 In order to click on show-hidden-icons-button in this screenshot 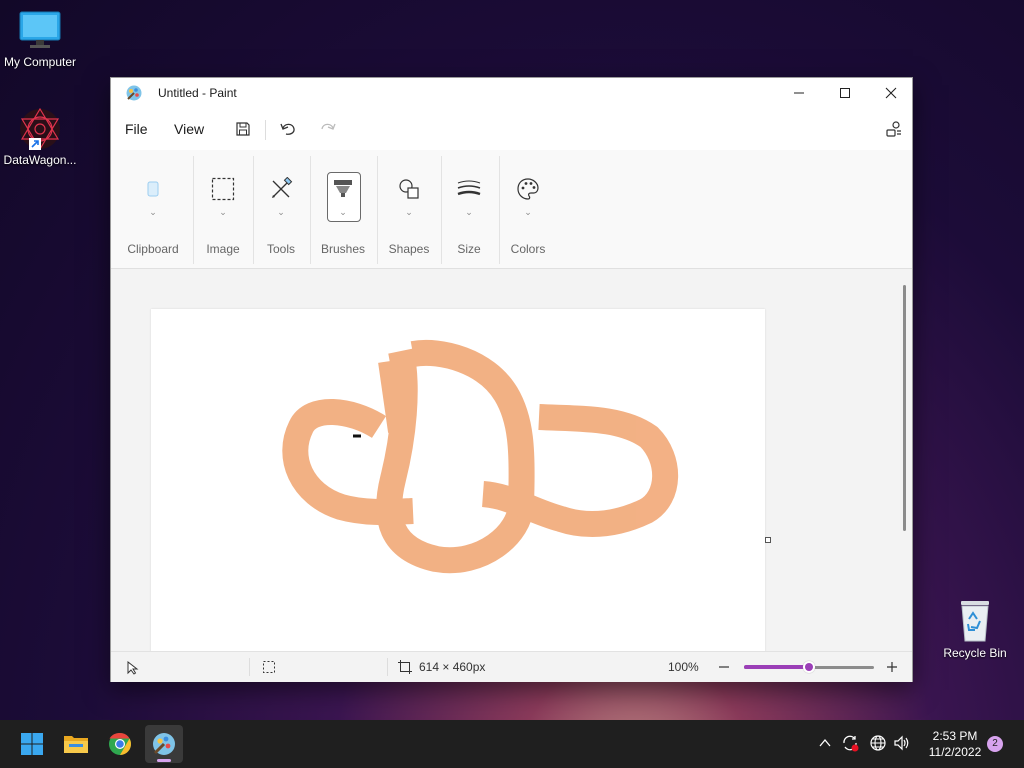, I will do `click(825, 745)`.